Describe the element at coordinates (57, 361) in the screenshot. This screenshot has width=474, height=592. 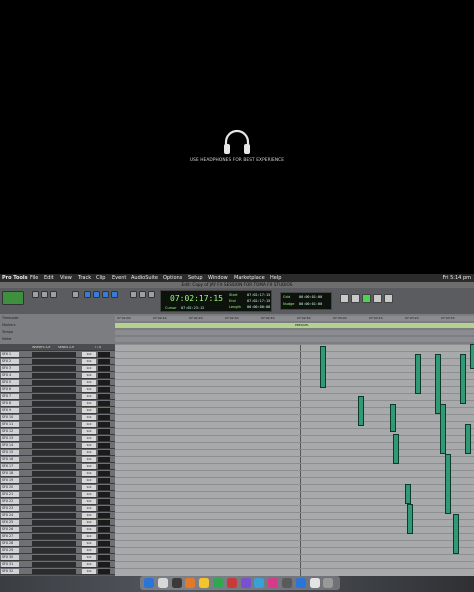
I see `track-row: SFX 2 0.0` at that location.